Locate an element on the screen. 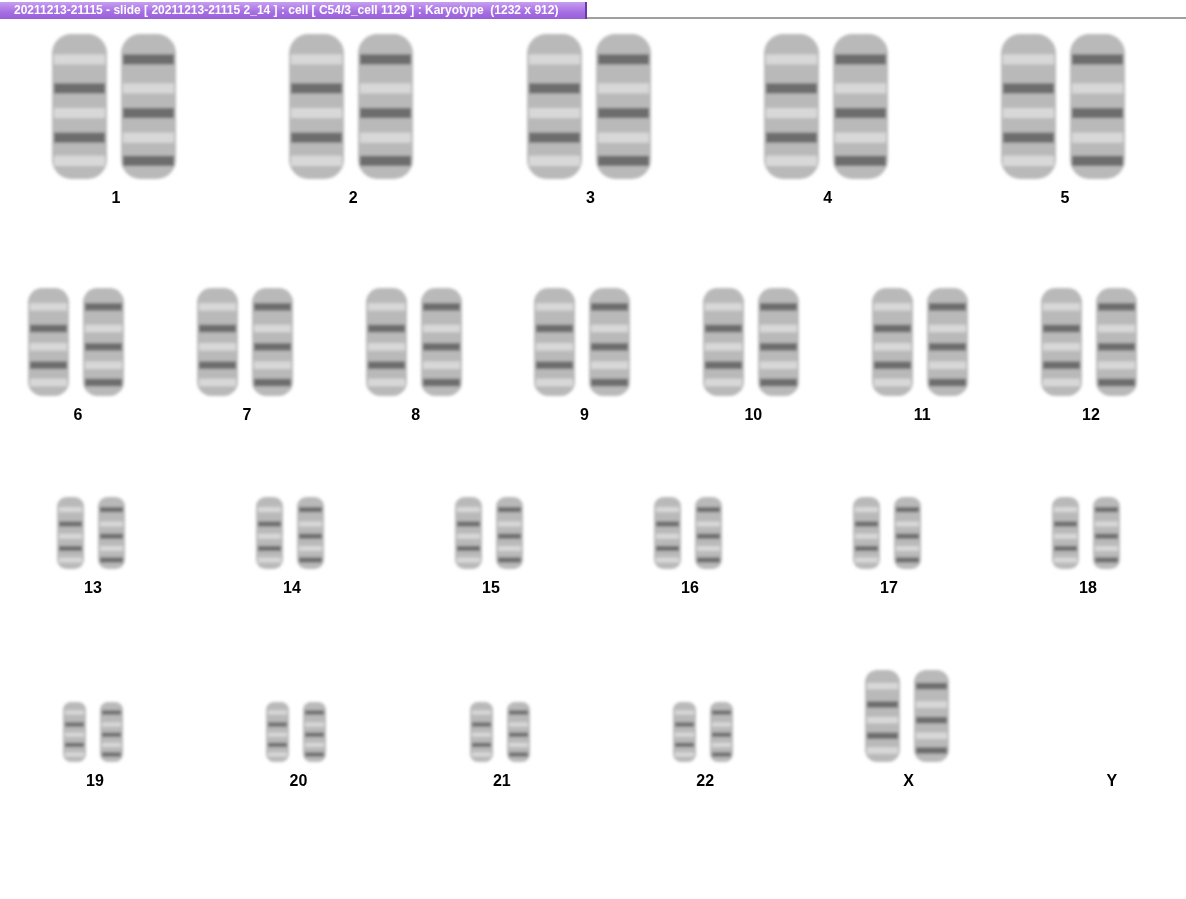 This screenshot has width=1186, height=899. chromosome-label: 8 is located at coordinates (416, 415).